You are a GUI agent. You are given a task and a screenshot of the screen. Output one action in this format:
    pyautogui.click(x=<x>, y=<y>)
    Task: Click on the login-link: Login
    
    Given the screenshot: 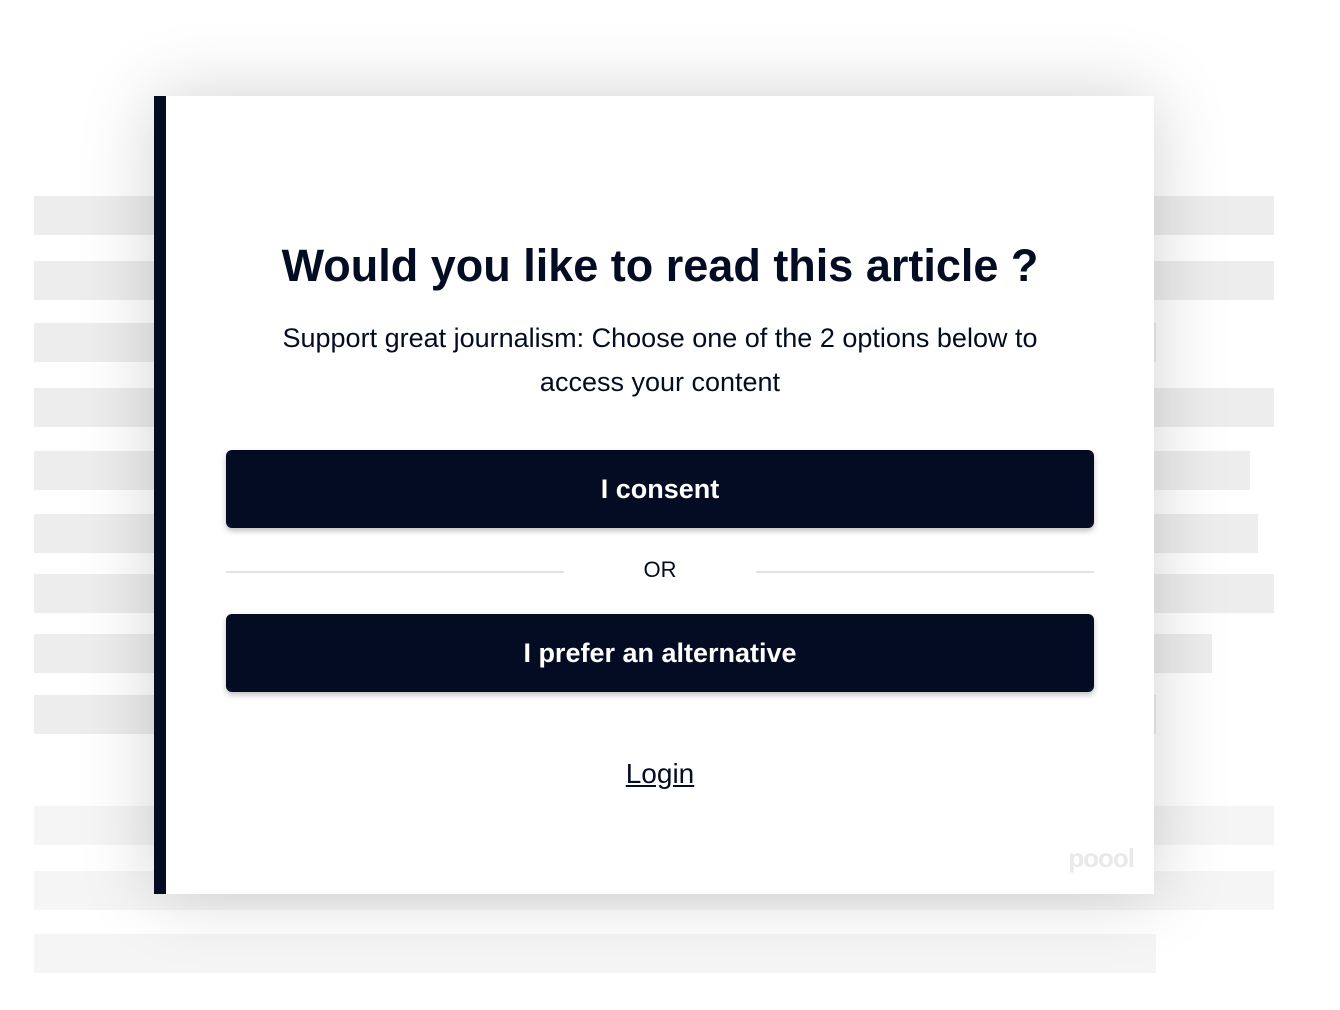 What is the action you would take?
    pyautogui.click(x=660, y=773)
    